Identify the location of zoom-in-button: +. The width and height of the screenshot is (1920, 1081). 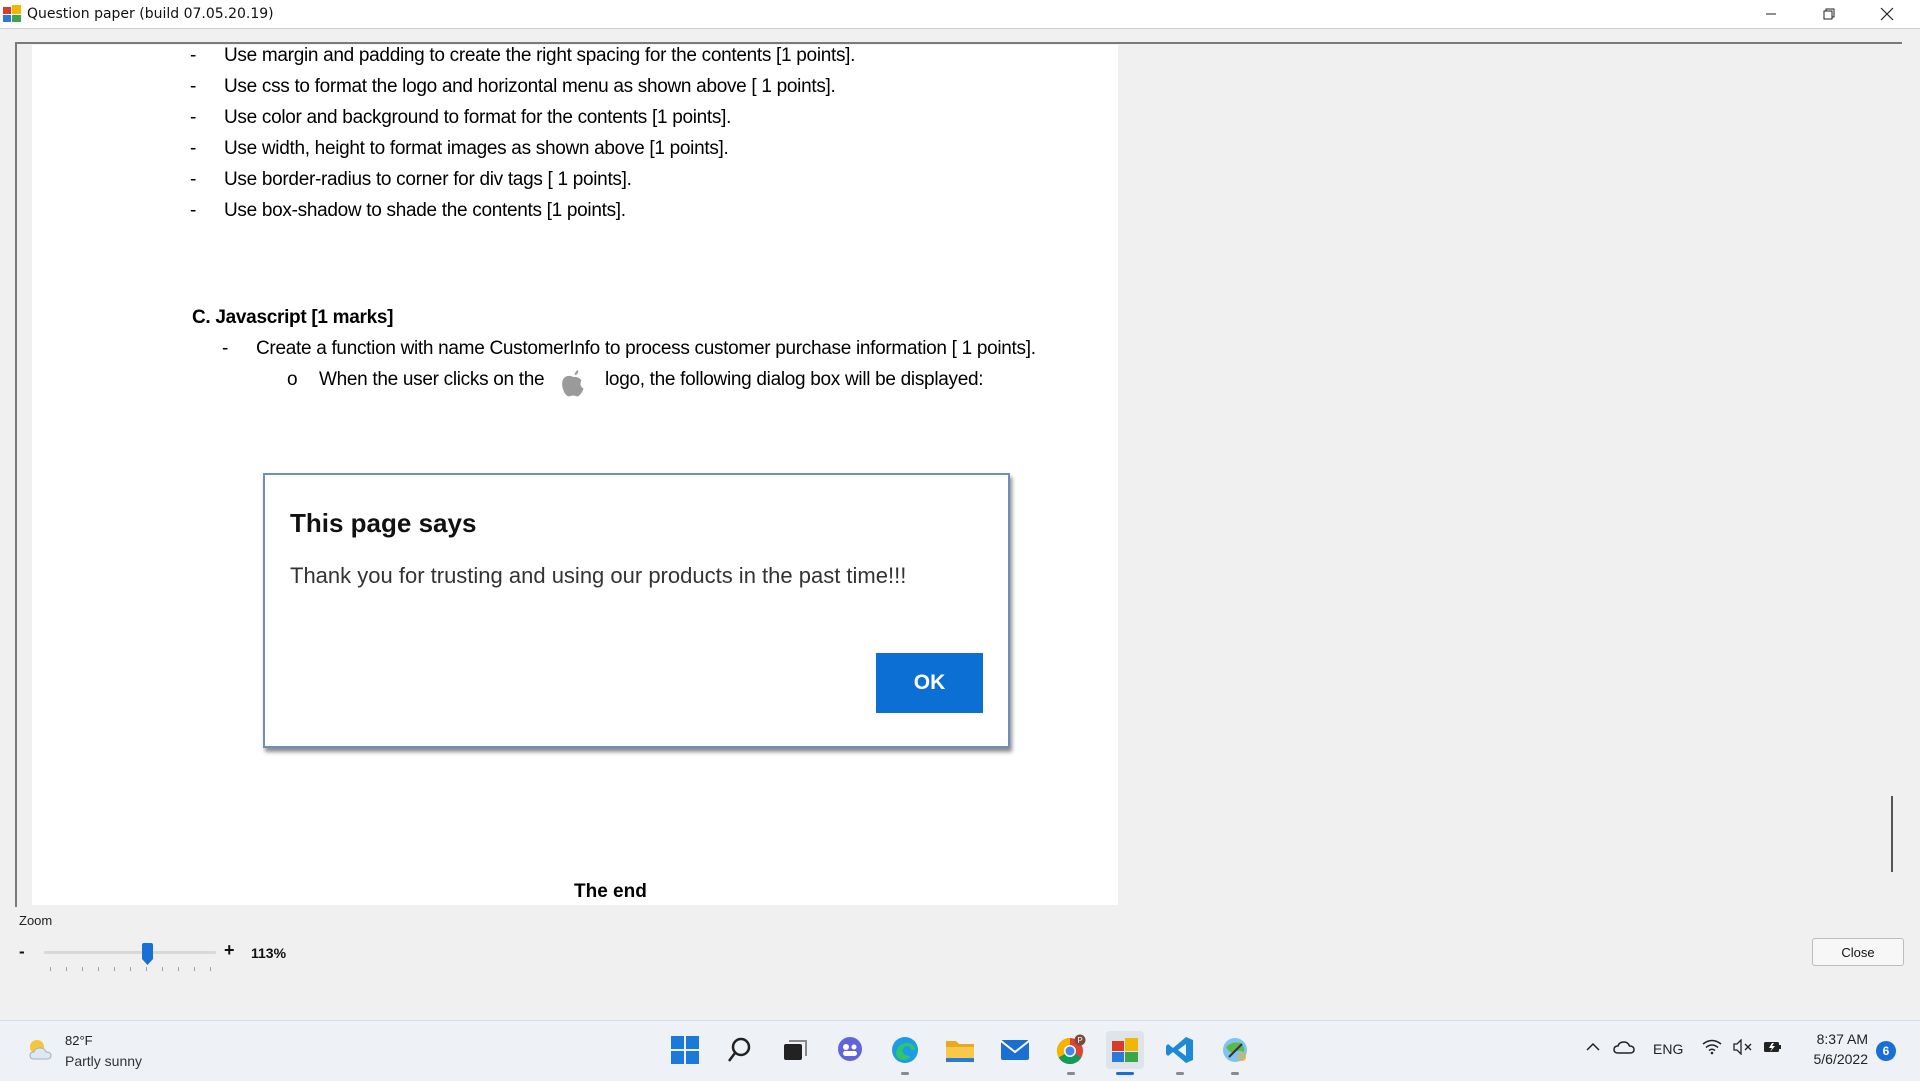
(229, 950).